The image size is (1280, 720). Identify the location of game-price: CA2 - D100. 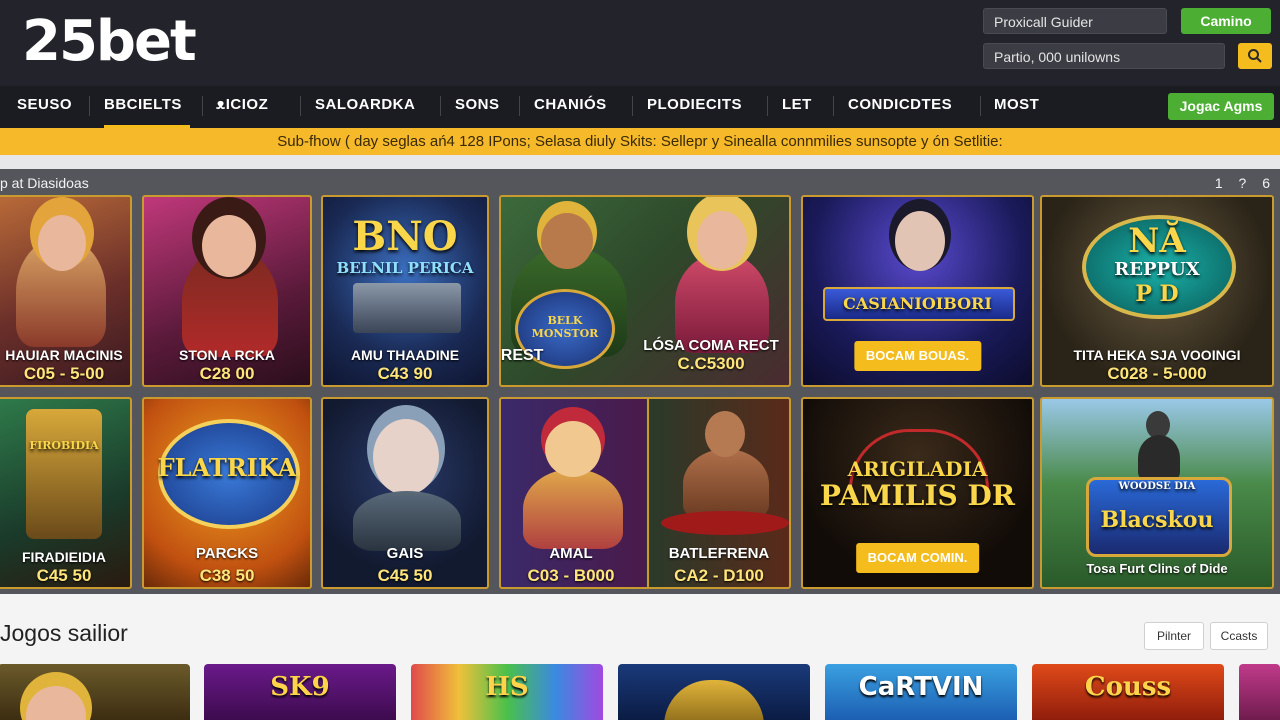
(719, 575).